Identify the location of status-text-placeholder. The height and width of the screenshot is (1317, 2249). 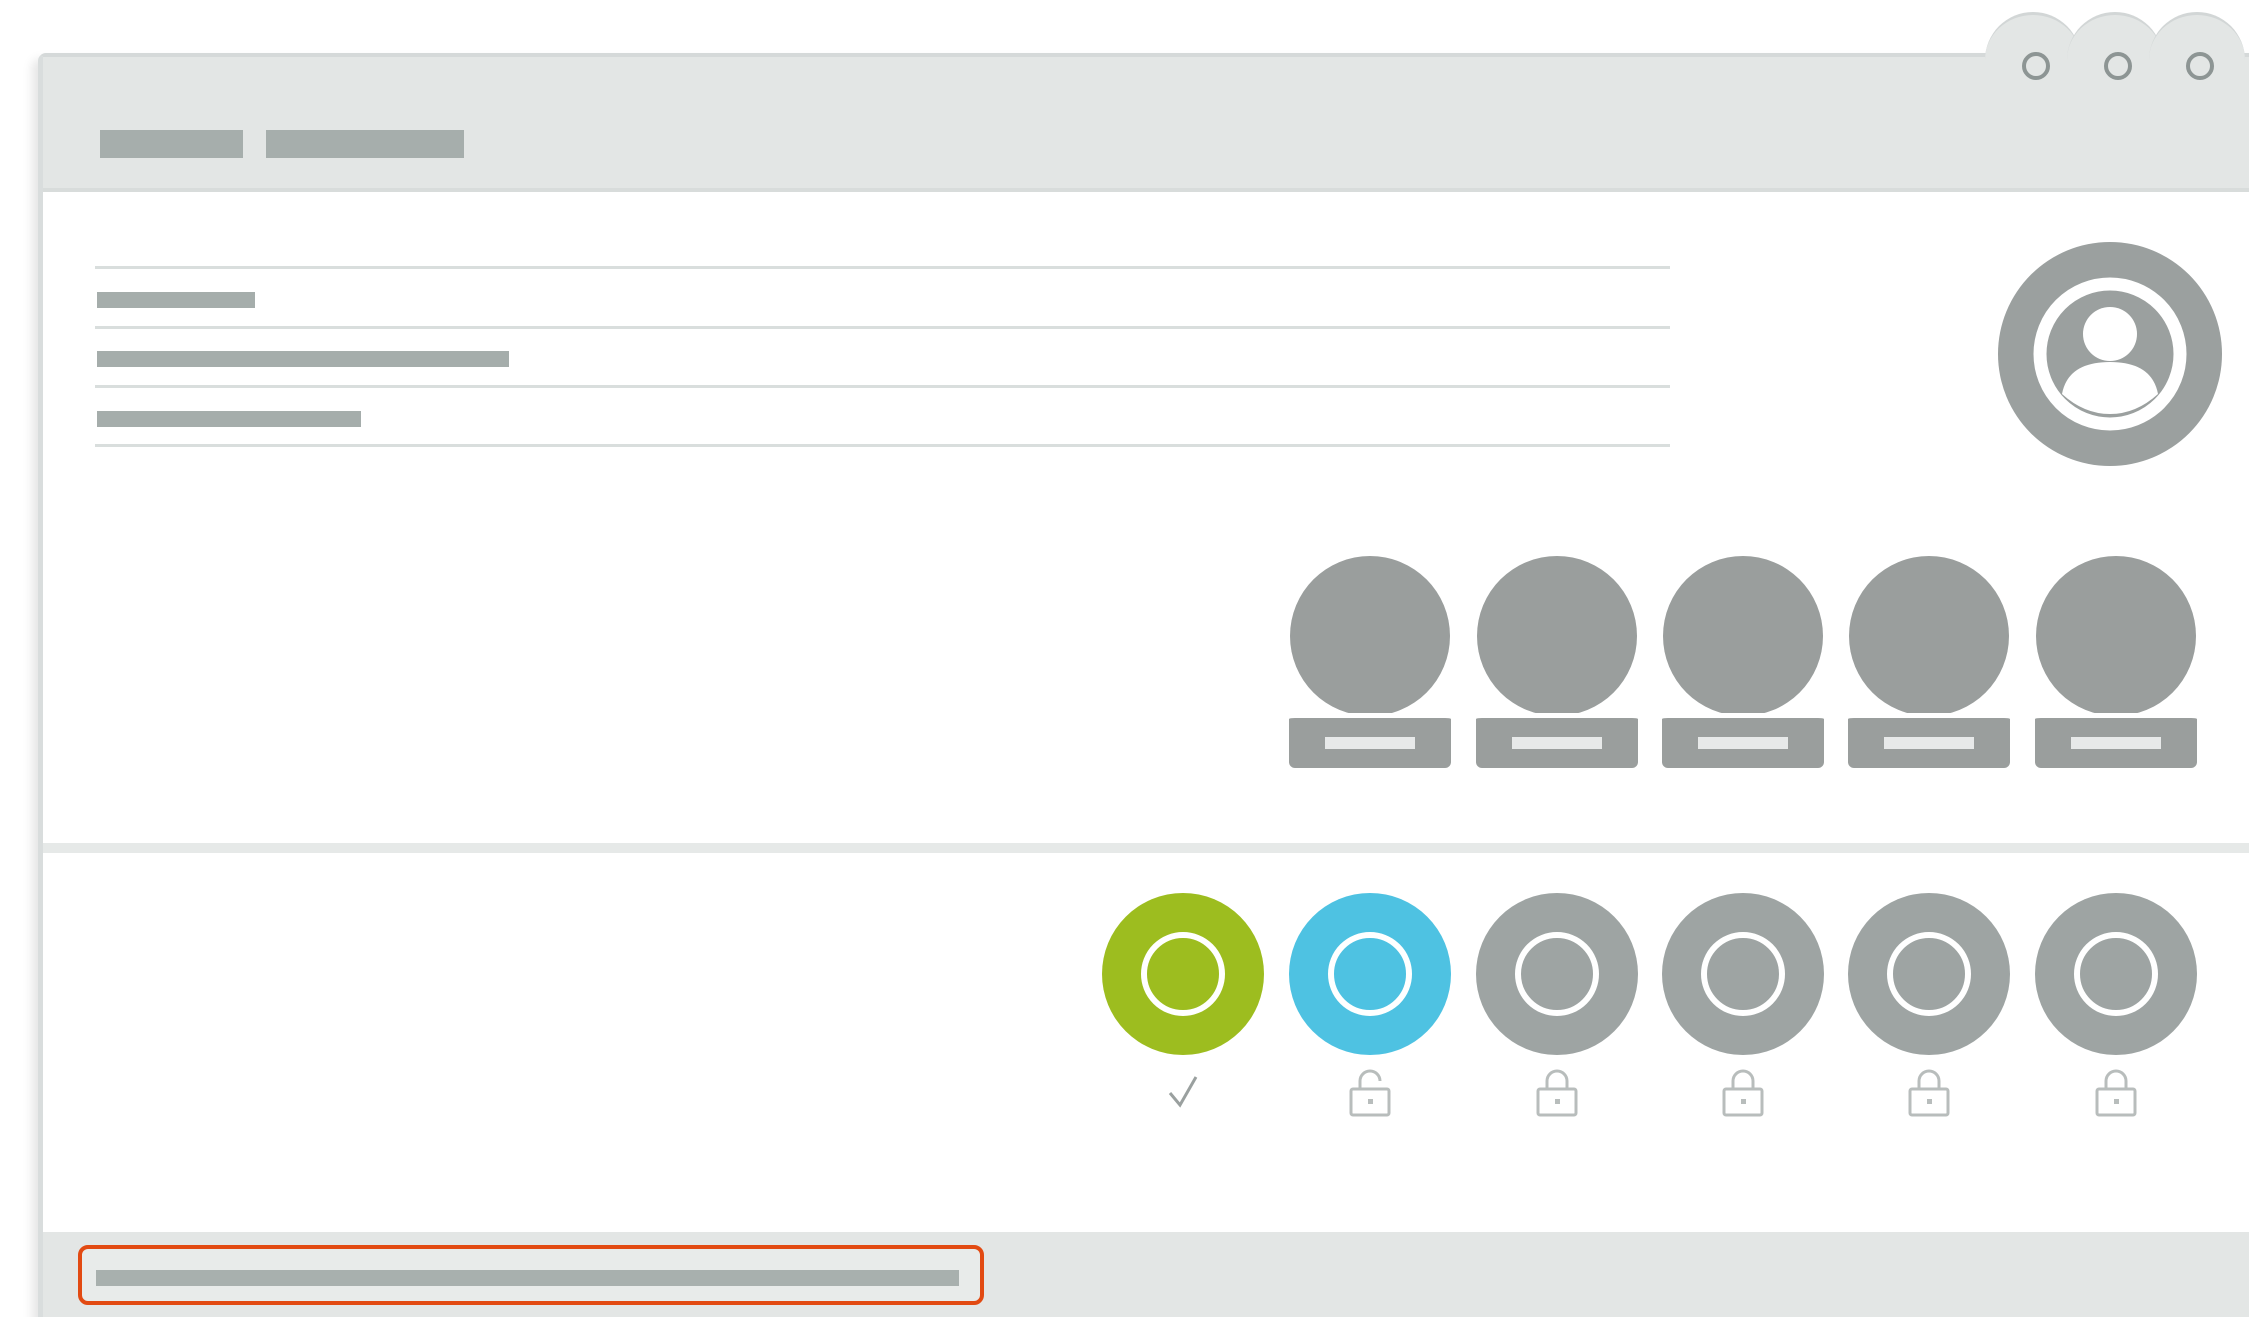
(527, 1278).